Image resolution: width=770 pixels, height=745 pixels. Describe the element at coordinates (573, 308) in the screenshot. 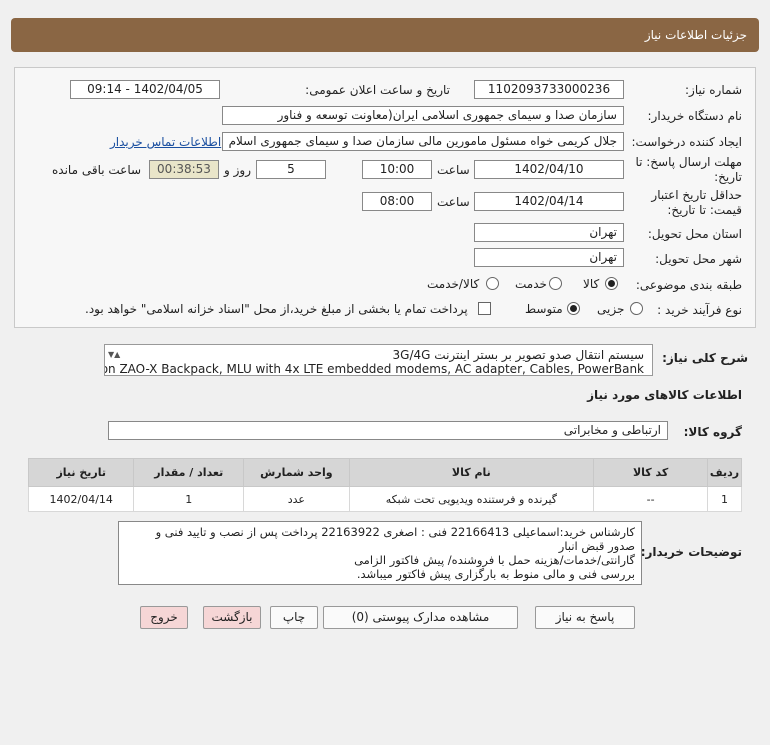

I see `process-medium-radio` at that location.